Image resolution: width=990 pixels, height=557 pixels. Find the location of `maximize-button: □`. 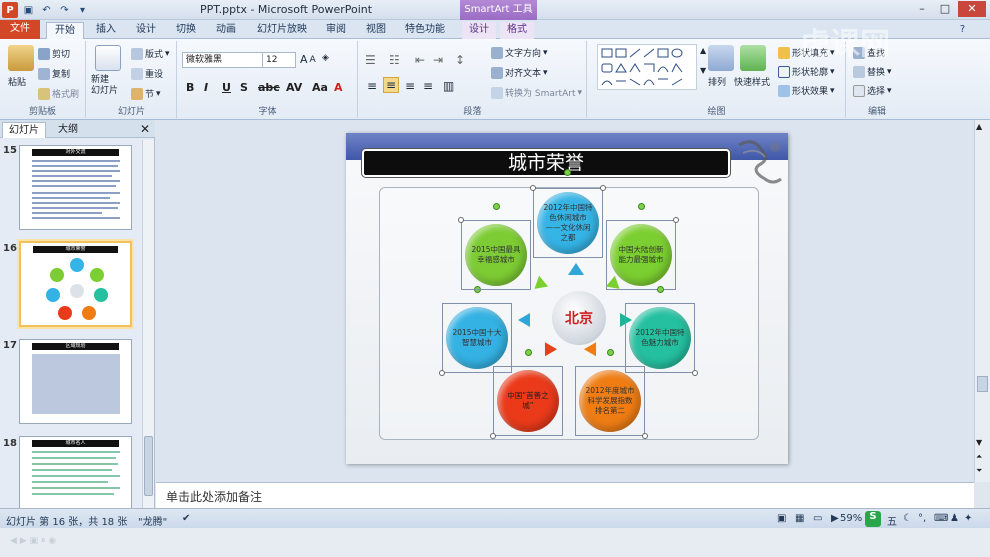

maximize-button: □ is located at coordinates (945, 9).